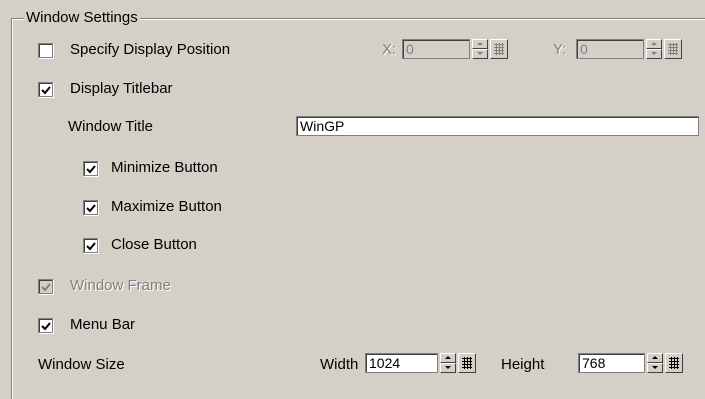 This screenshot has width=705, height=399. I want to click on y-spinner, so click(654, 49).